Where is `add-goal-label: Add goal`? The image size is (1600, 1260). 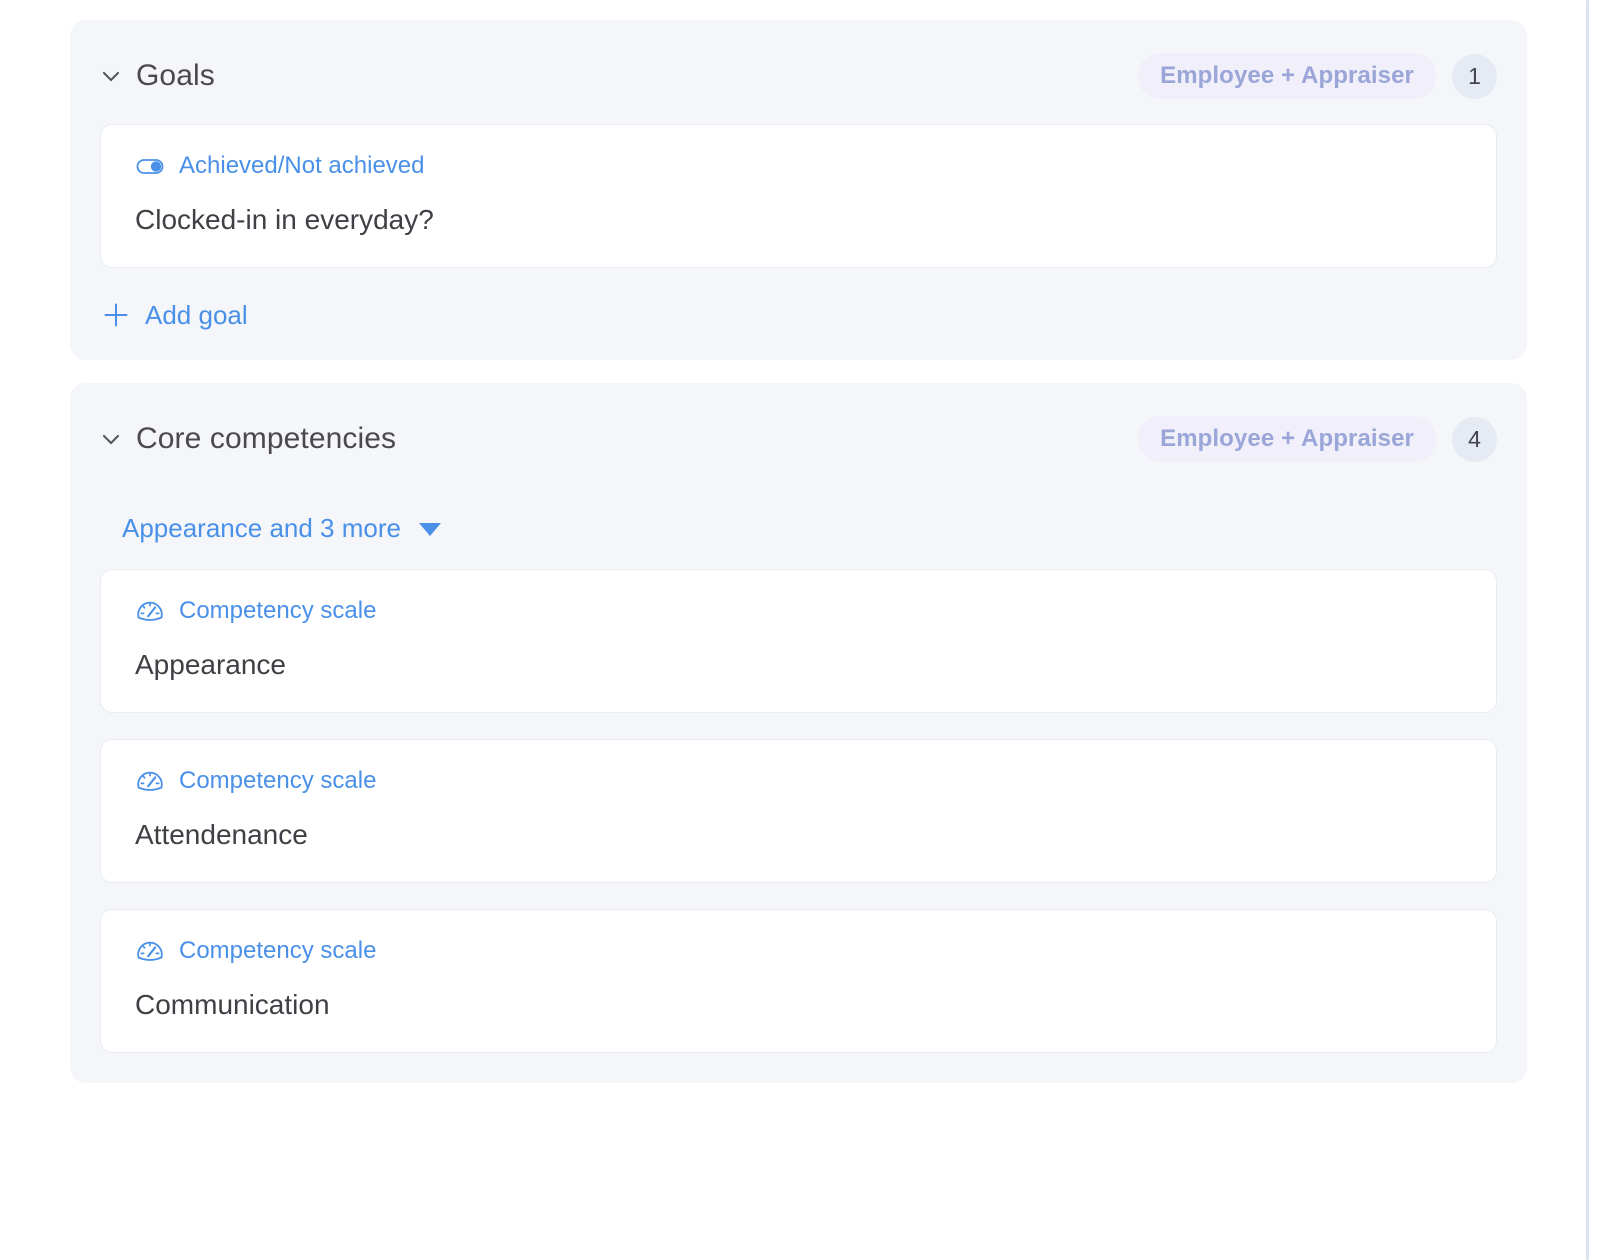
add-goal-label: Add goal is located at coordinates (196, 315).